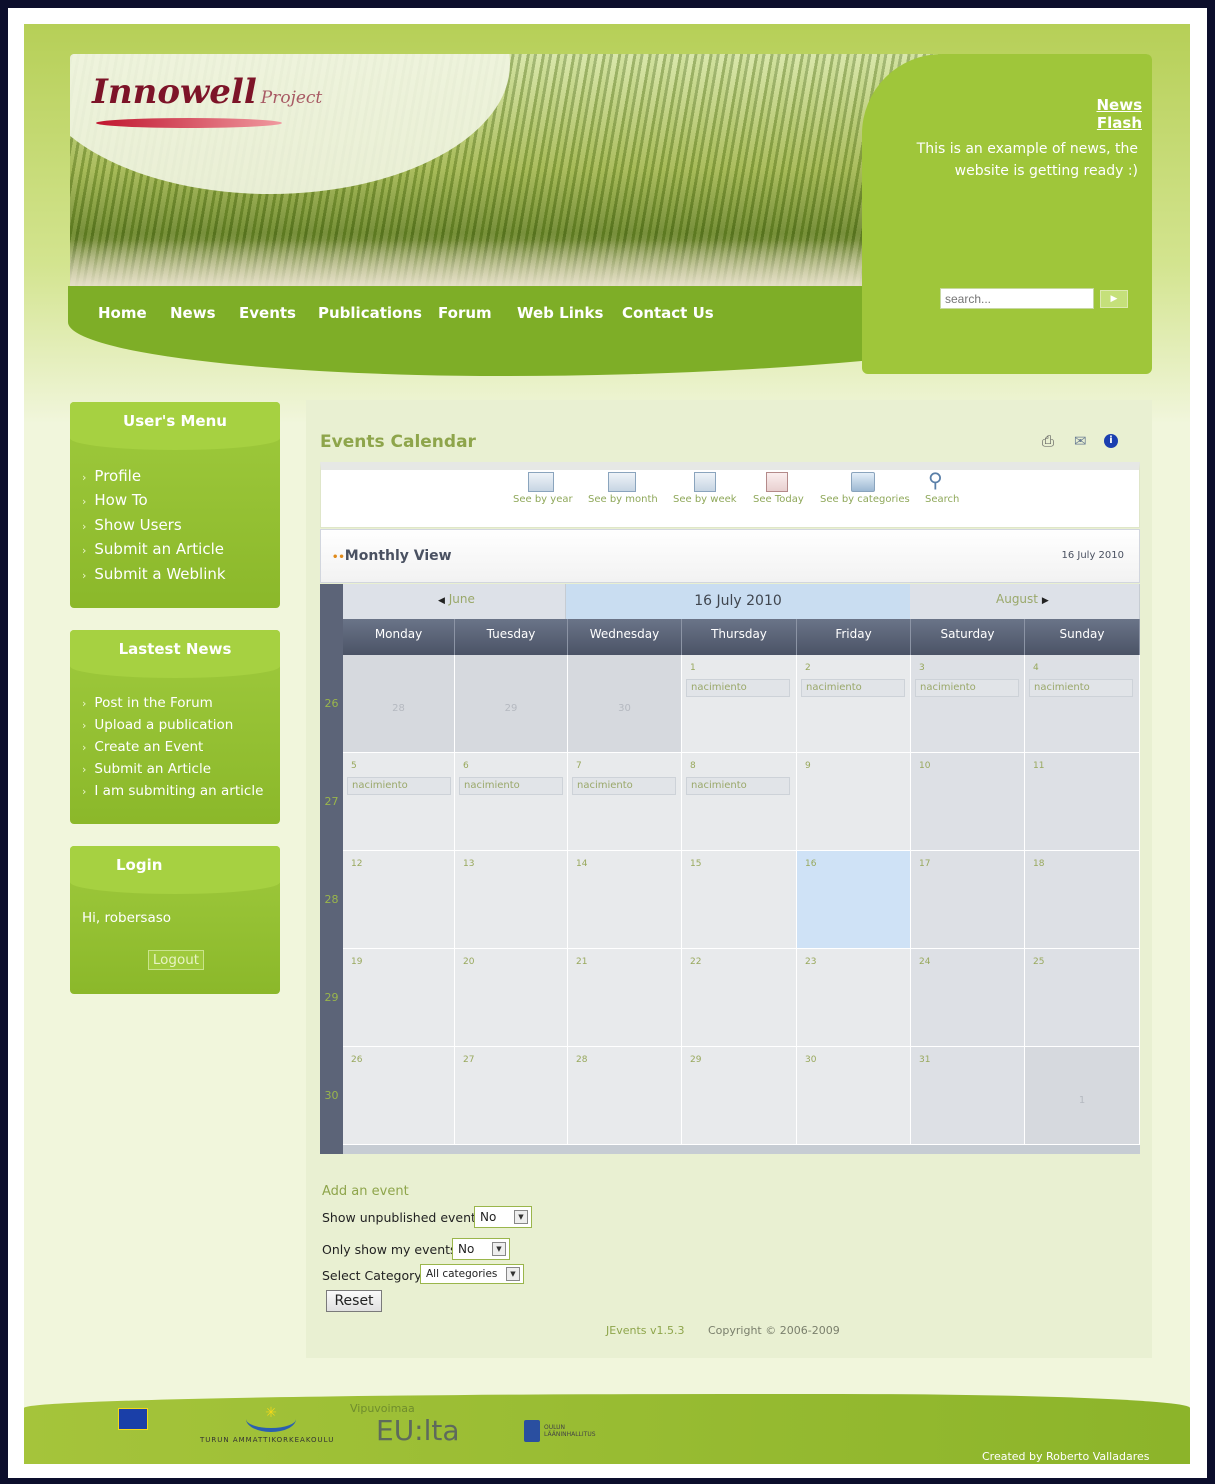 Image resolution: width=1215 pixels, height=1484 pixels. Describe the element at coordinates (331, 997) in the screenshot. I see `week-number: 29` at that location.